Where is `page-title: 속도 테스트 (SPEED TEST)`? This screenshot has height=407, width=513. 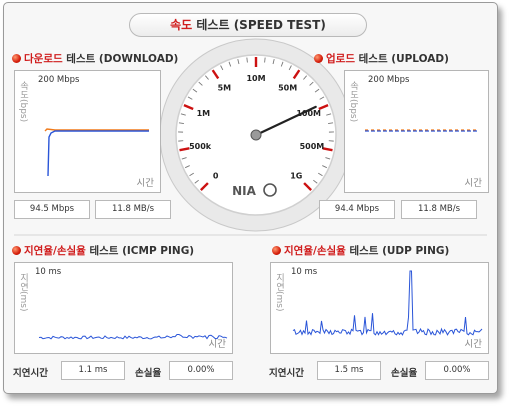
page-title: 속도 테스트 (SPEED TEST) is located at coordinates (248, 25).